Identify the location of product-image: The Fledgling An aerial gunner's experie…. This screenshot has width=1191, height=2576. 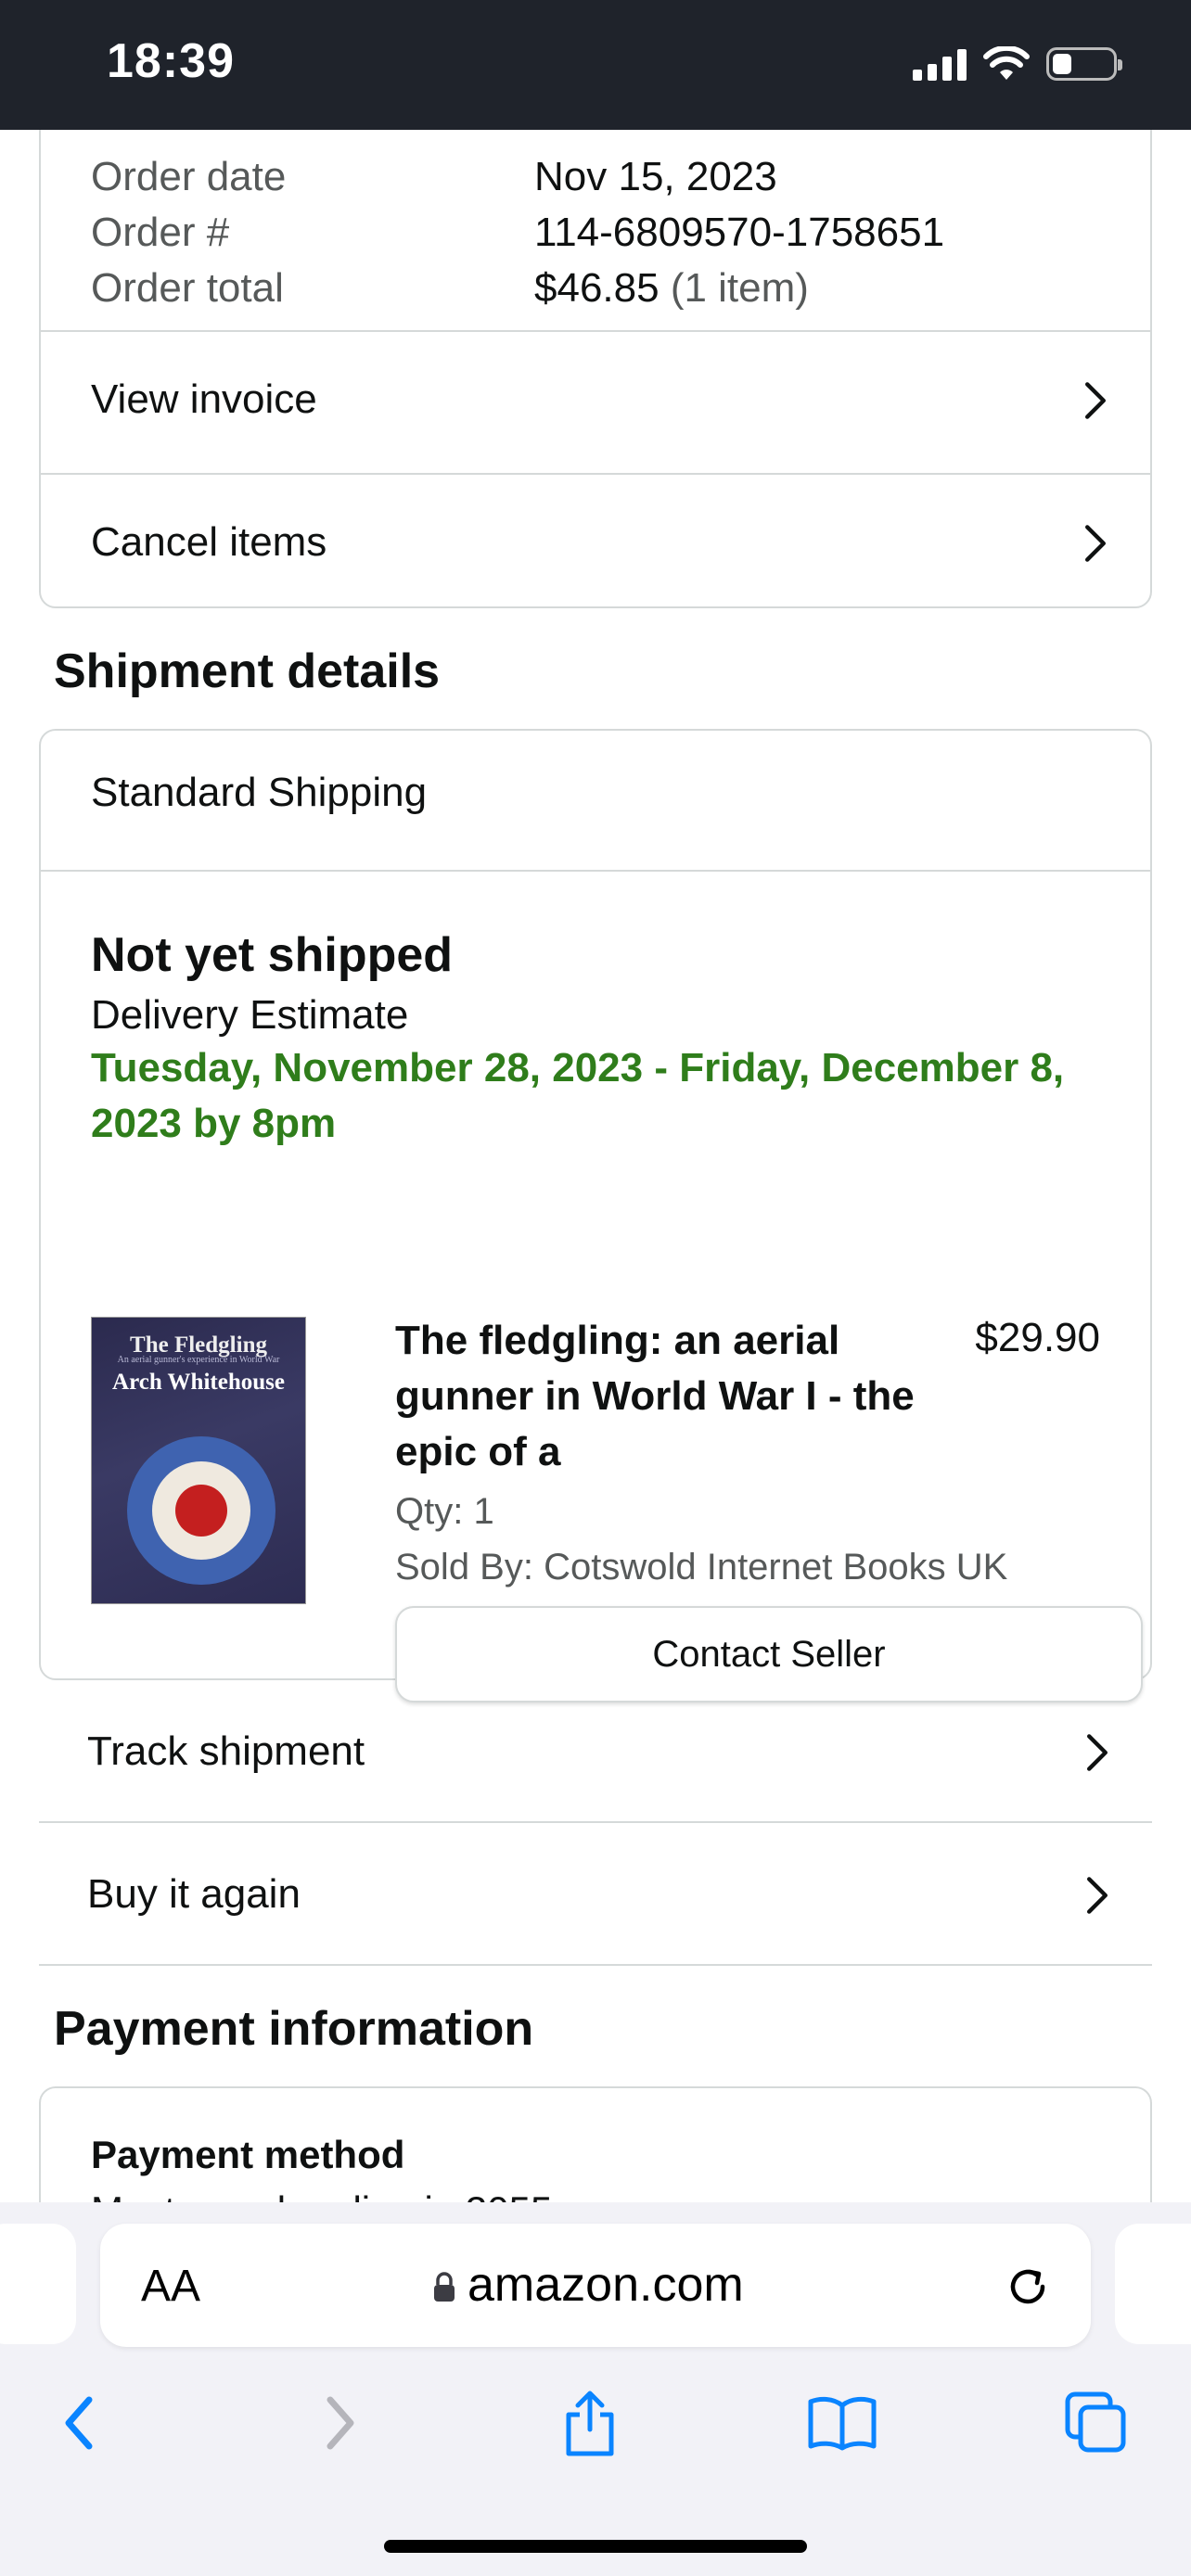
(198, 1460).